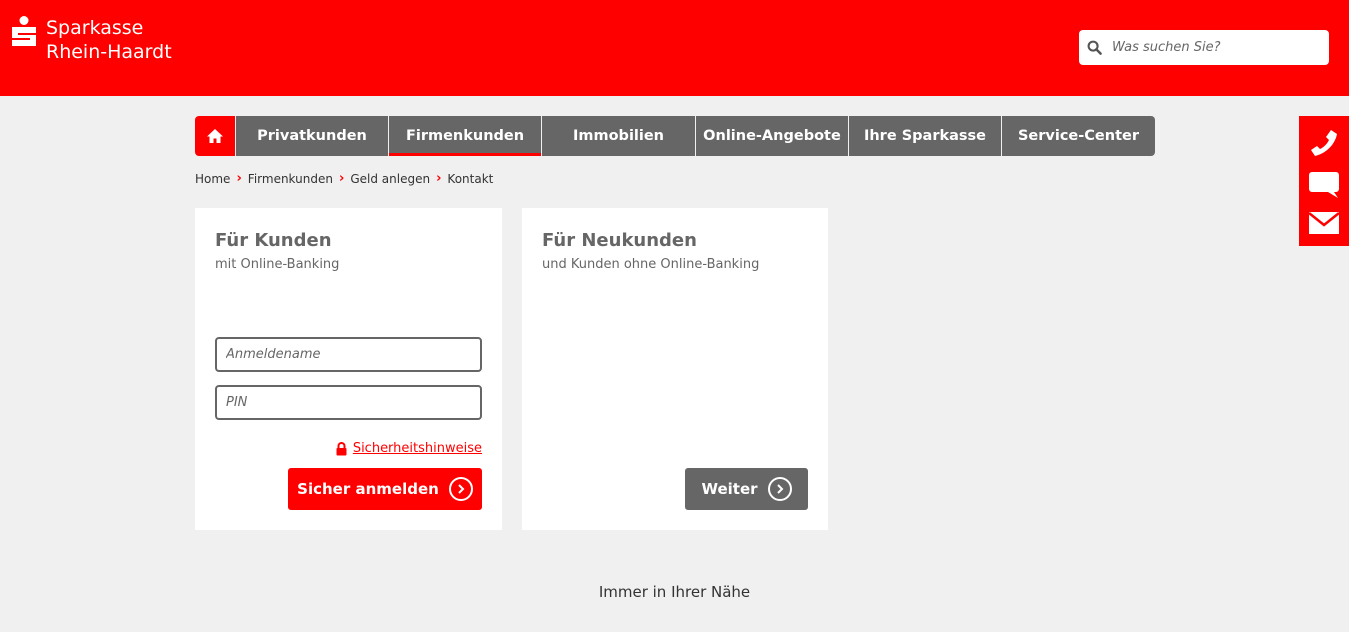 Image resolution: width=1349 pixels, height=632 pixels. I want to click on breadcrumb-firmenkunden: Firmenkunden, so click(290, 179).